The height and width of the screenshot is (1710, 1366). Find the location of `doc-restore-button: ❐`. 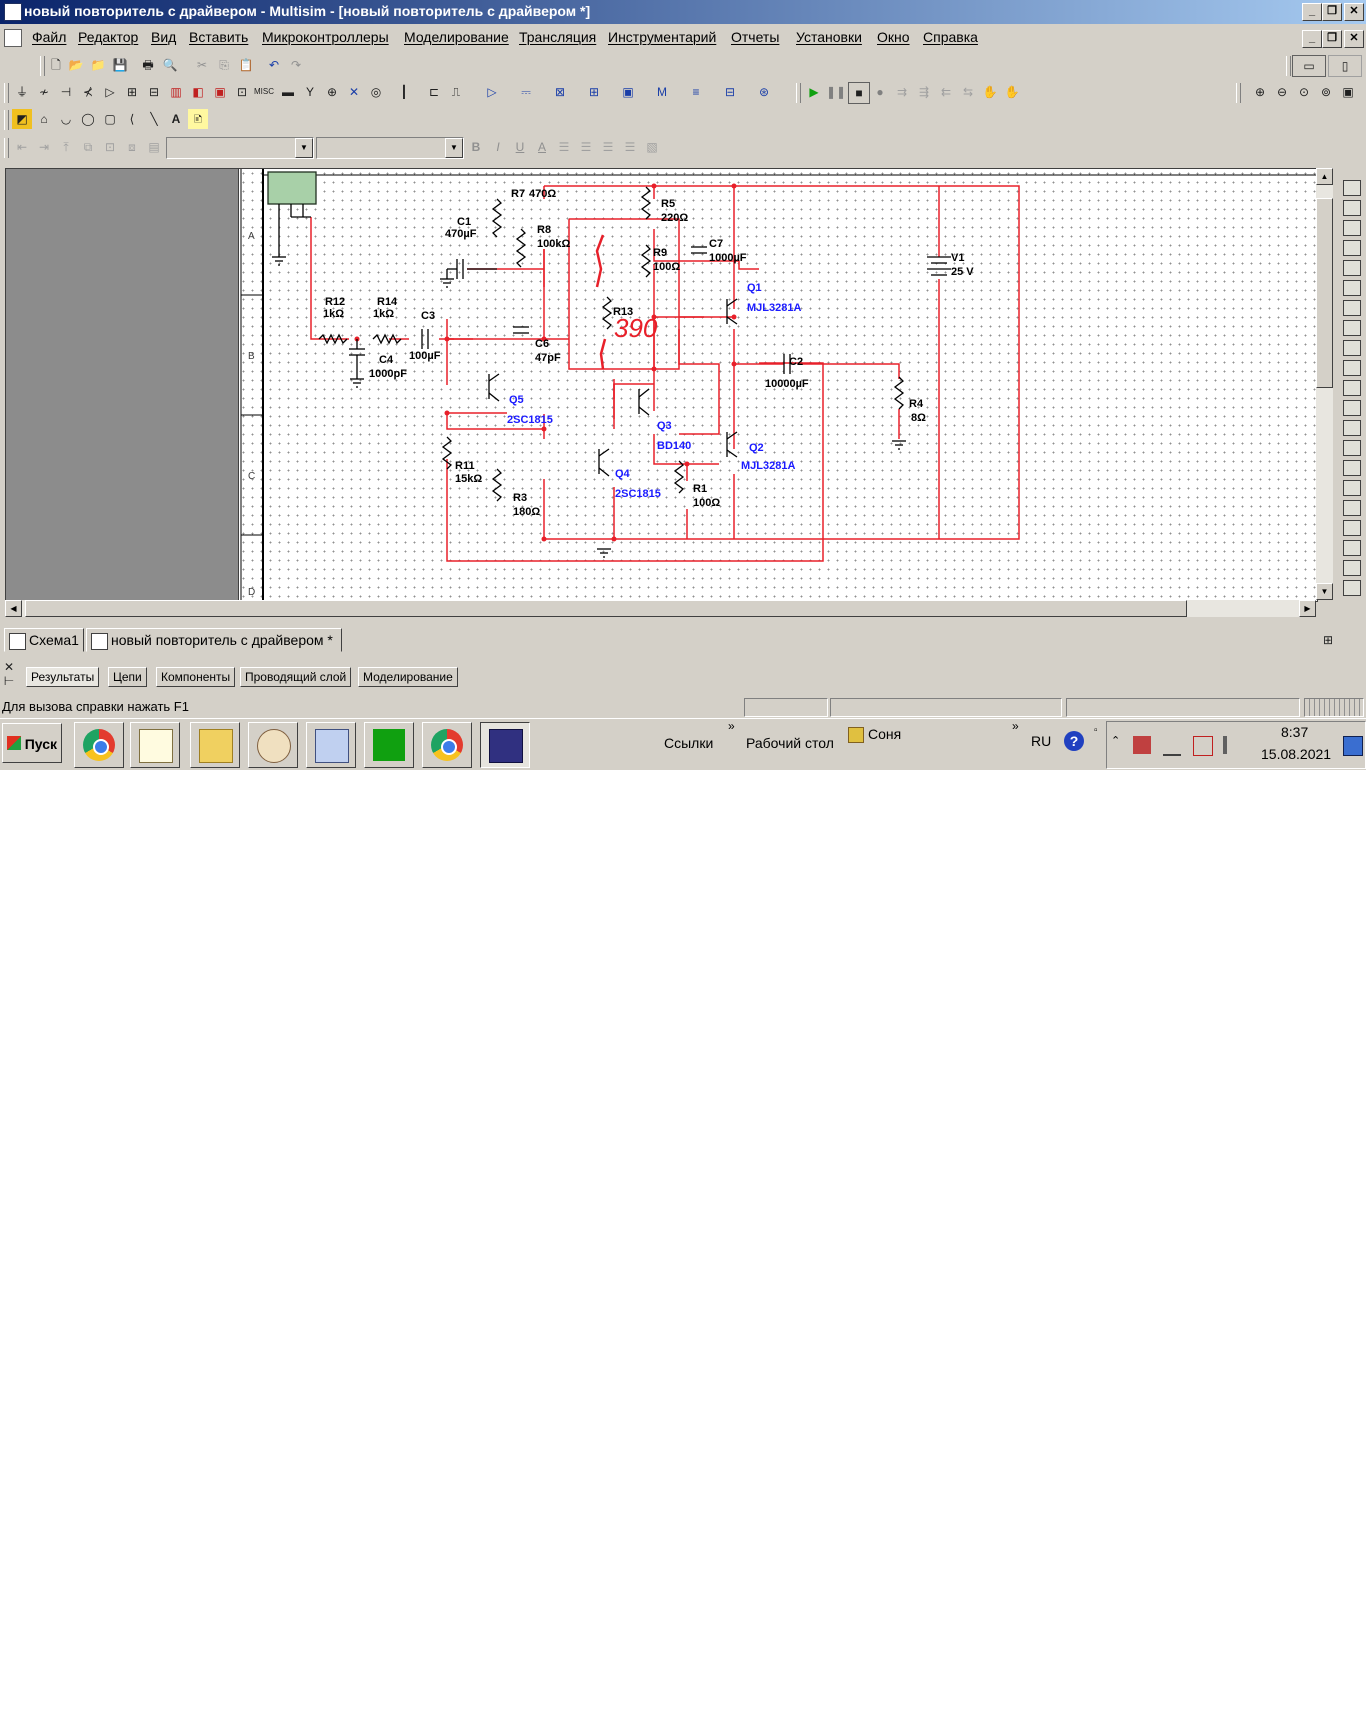

doc-restore-button: ❐ is located at coordinates (1332, 39).